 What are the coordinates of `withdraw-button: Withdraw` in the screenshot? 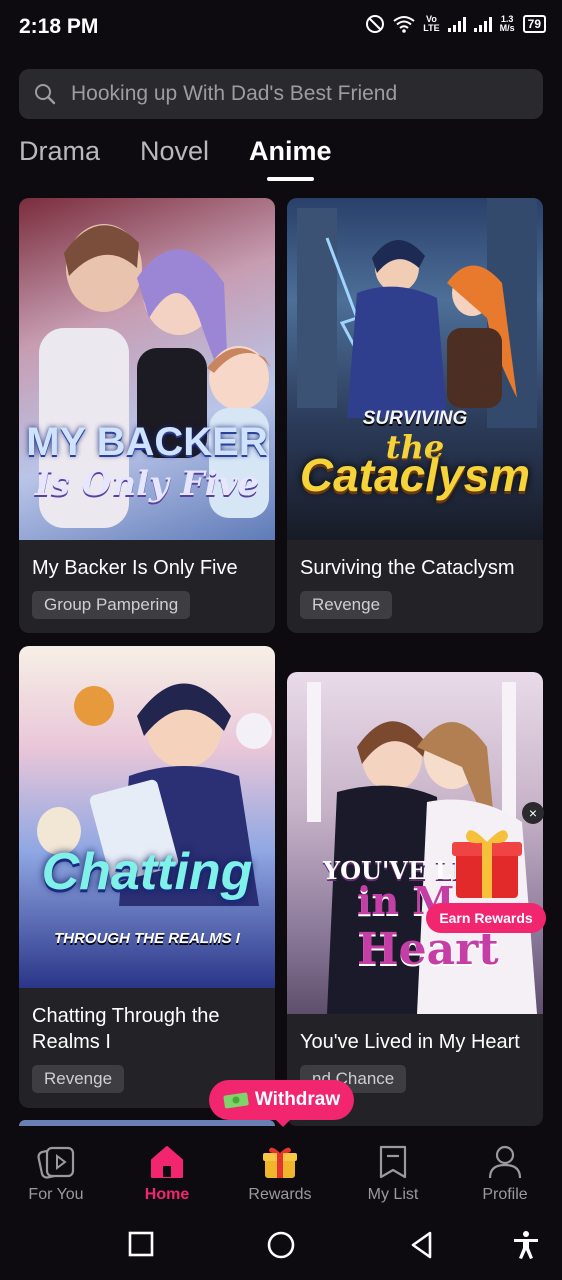 It's located at (281, 1103).